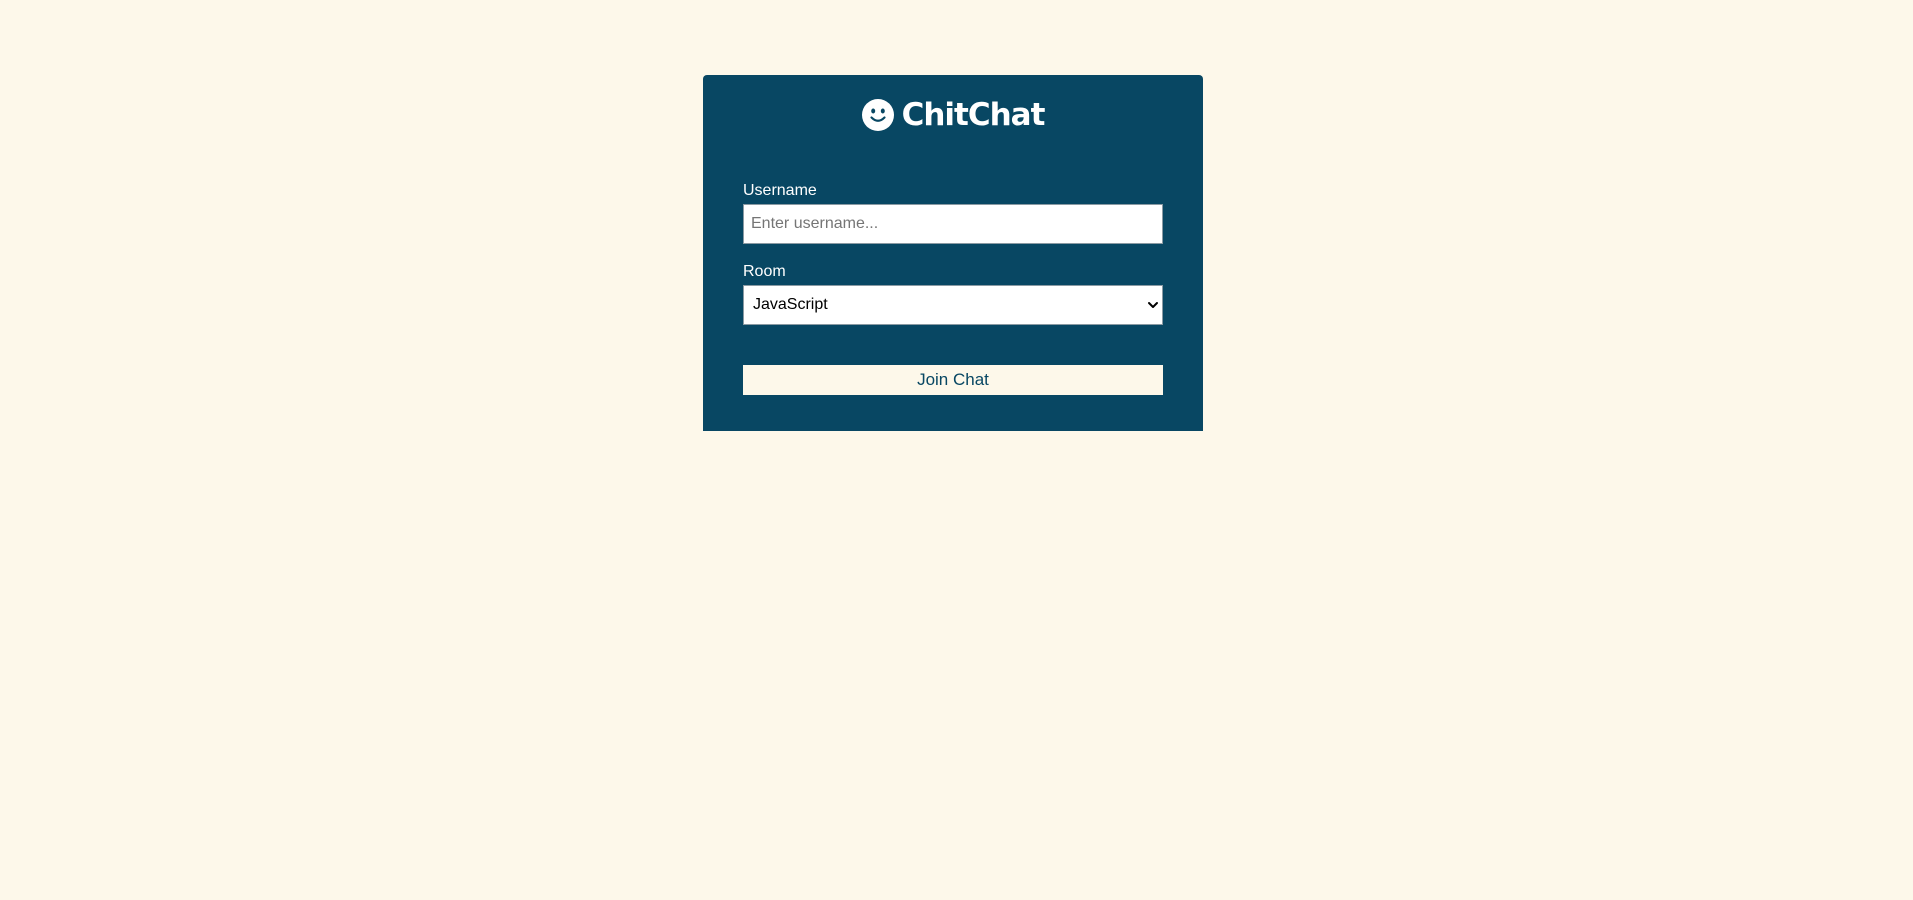 The image size is (1913, 900). What do you see at coordinates (973, 115) in the screenshot?
I see `app-title: ChitChat` at bounding box center [973, 115].